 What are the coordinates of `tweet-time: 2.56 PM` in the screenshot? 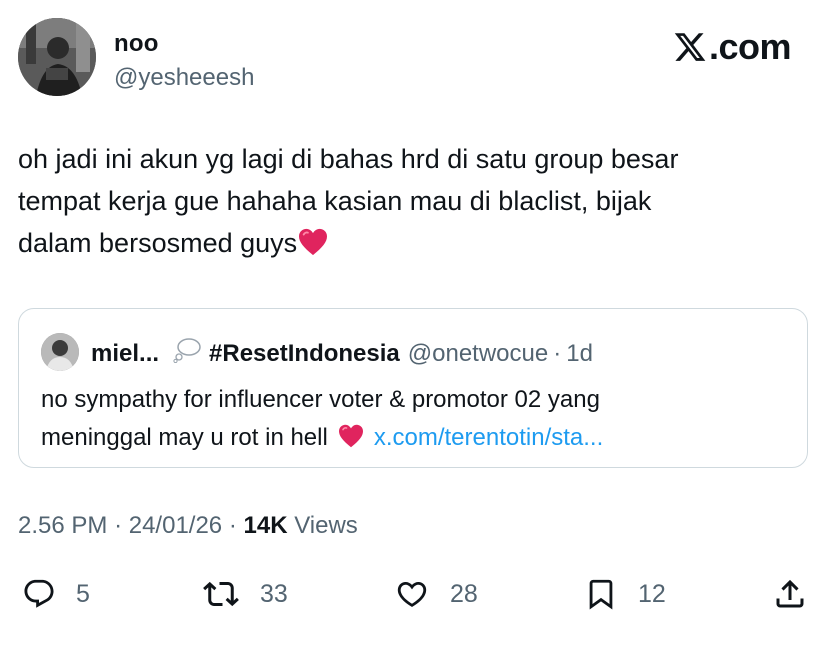 It's located at (62, 525).